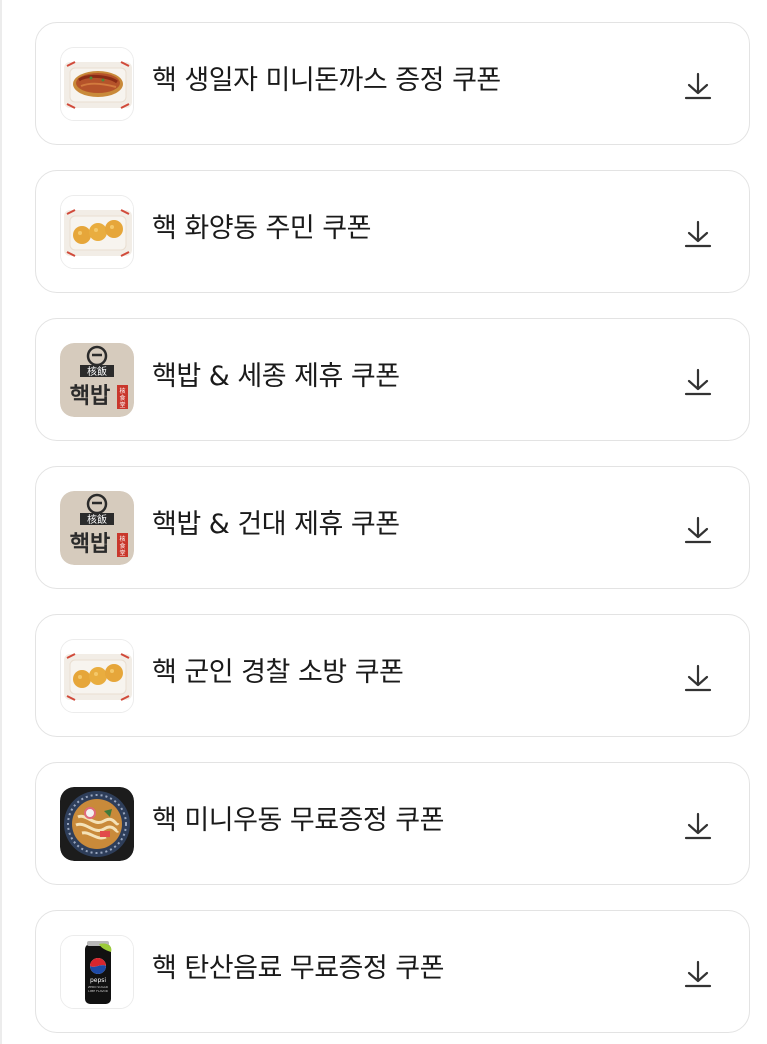  I want to click on coupon-card-mini-udon: 핵 미니우동 무료증정 쿠폰, so click(392, 823).